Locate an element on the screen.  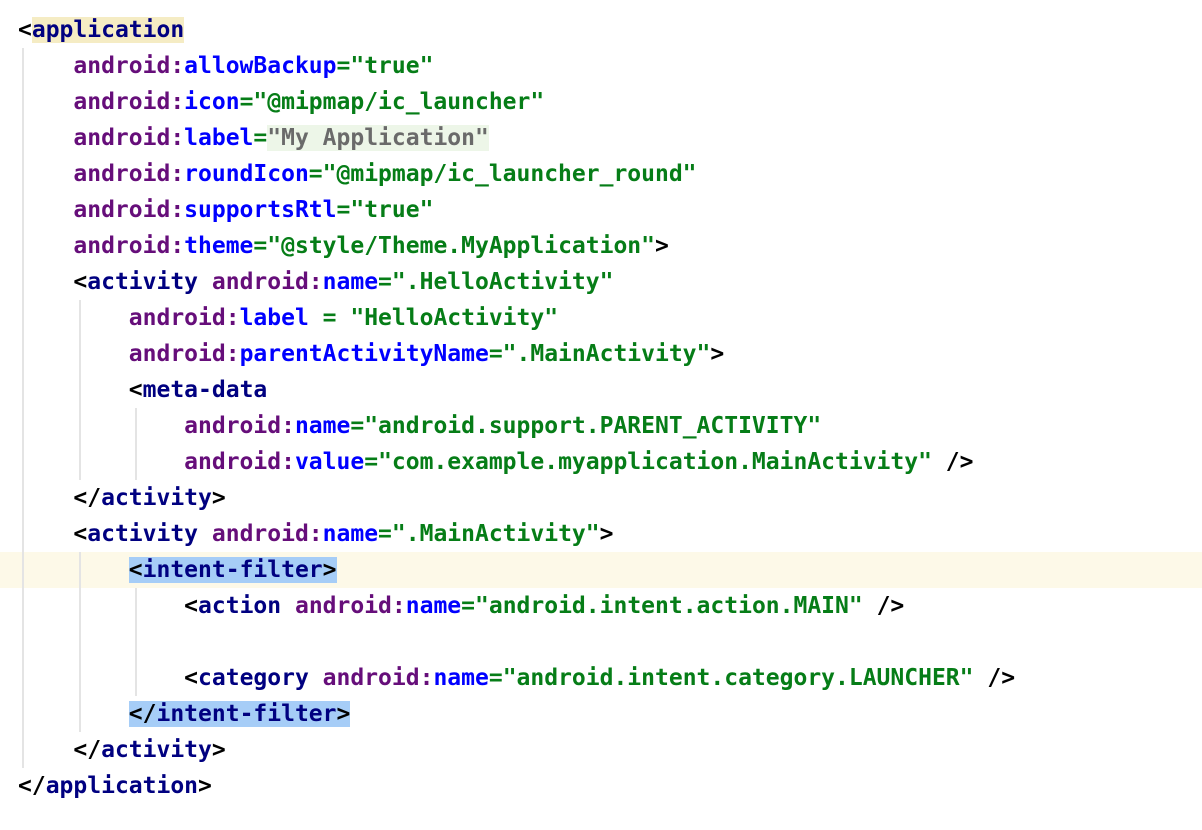
attribute-value: ".HelloActivity" is located at coordinates (502, 282).